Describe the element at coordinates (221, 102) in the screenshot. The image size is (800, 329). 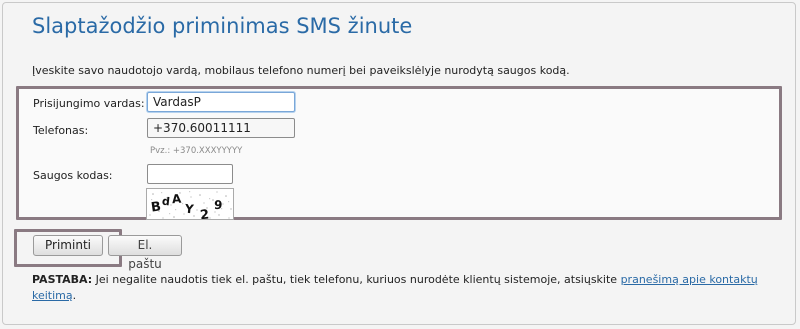
I see `username-input` at that location.